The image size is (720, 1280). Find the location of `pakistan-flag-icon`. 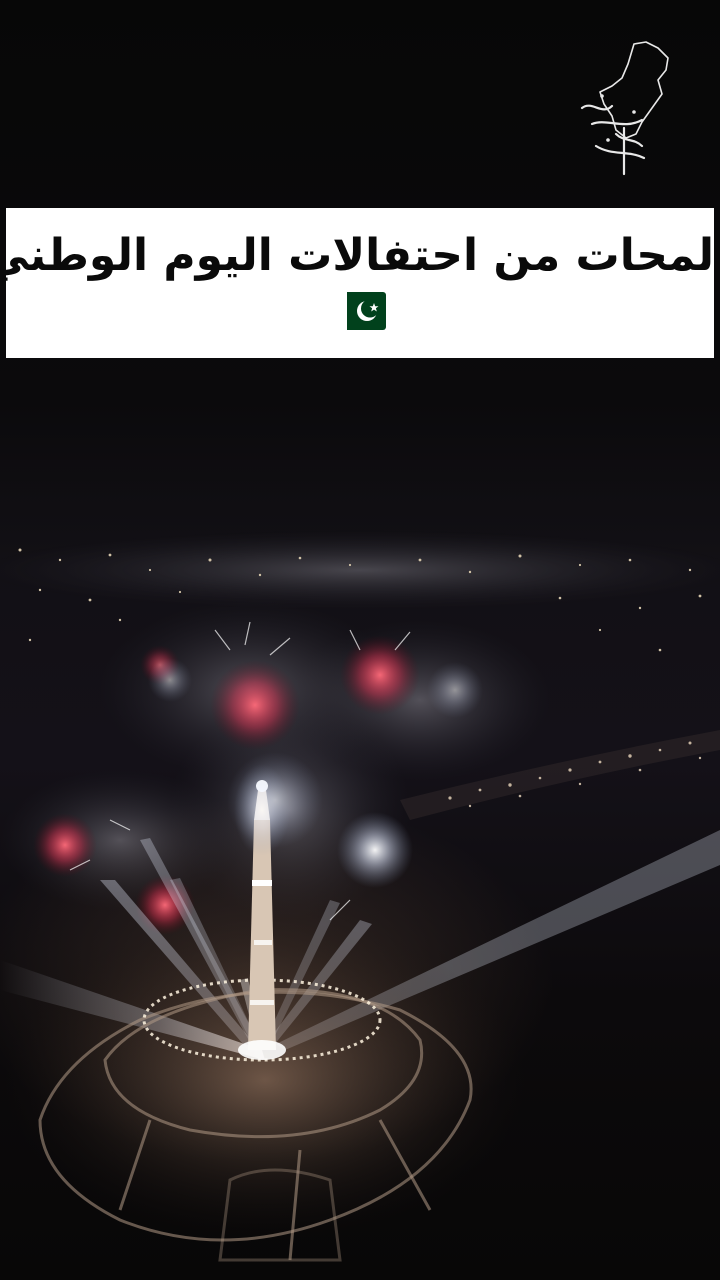

pakistan-flag-icon is located at coordinates (360, 311).